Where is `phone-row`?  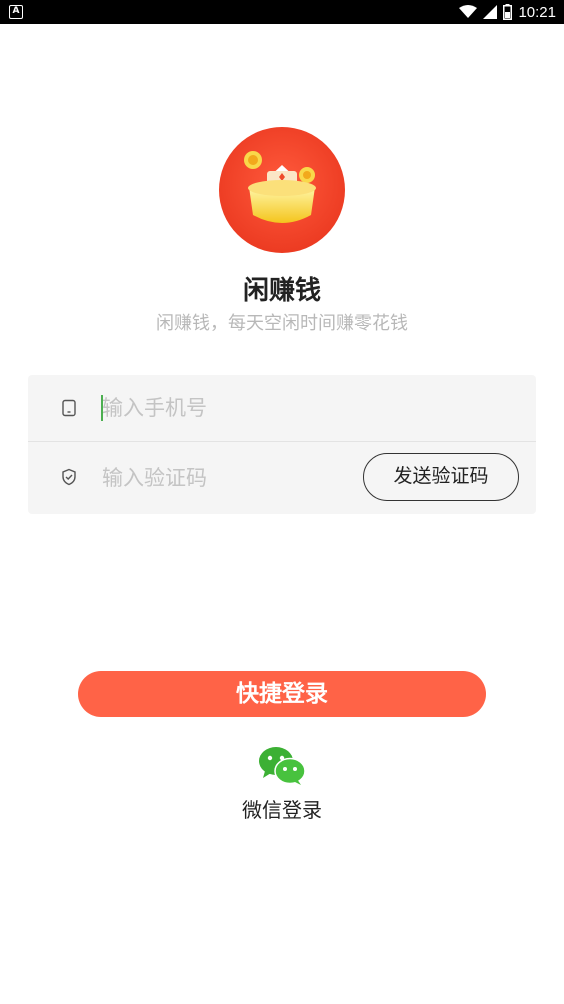 phone-row is located at coordinates (282, 408).